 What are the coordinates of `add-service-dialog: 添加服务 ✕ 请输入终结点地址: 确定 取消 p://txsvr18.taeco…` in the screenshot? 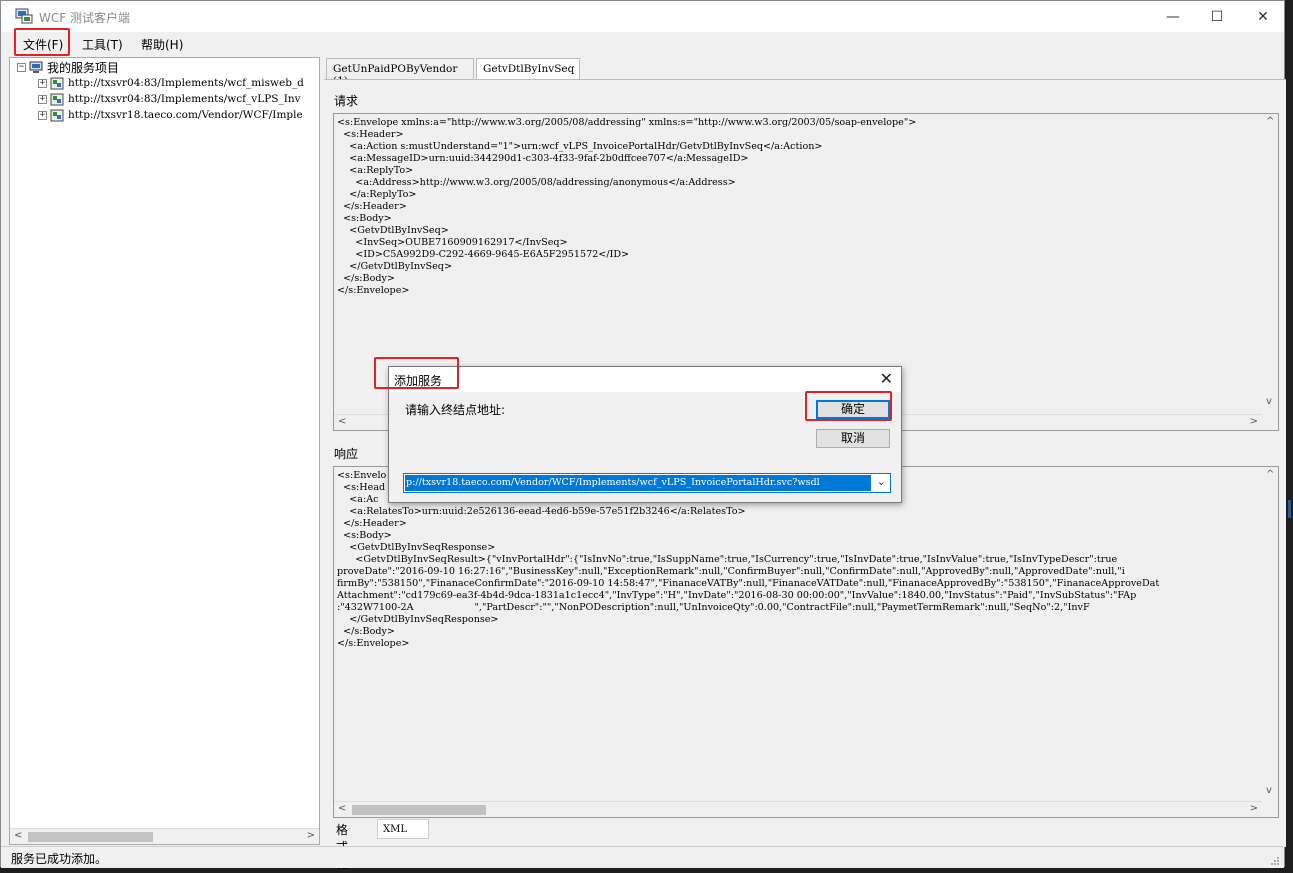 It's located at (645, 434).